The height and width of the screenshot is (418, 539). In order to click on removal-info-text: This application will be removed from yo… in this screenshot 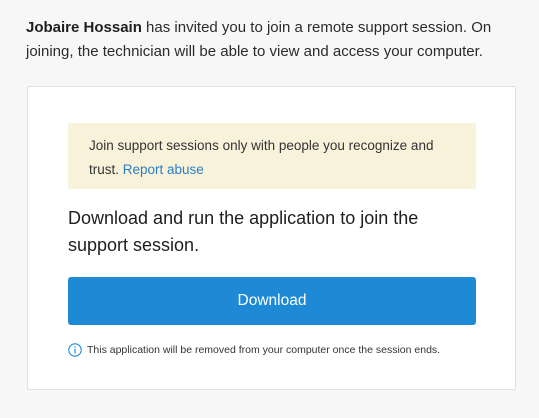, I will do `click(264, 350)`.